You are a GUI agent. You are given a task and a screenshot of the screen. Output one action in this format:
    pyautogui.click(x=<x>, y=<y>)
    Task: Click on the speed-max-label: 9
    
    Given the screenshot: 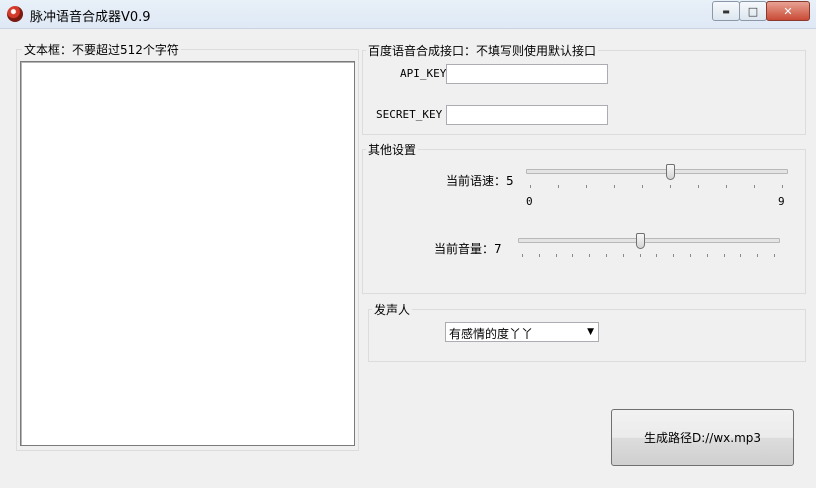 What is the action you would take?
    pyautogui.click(x=781, y=201)
    